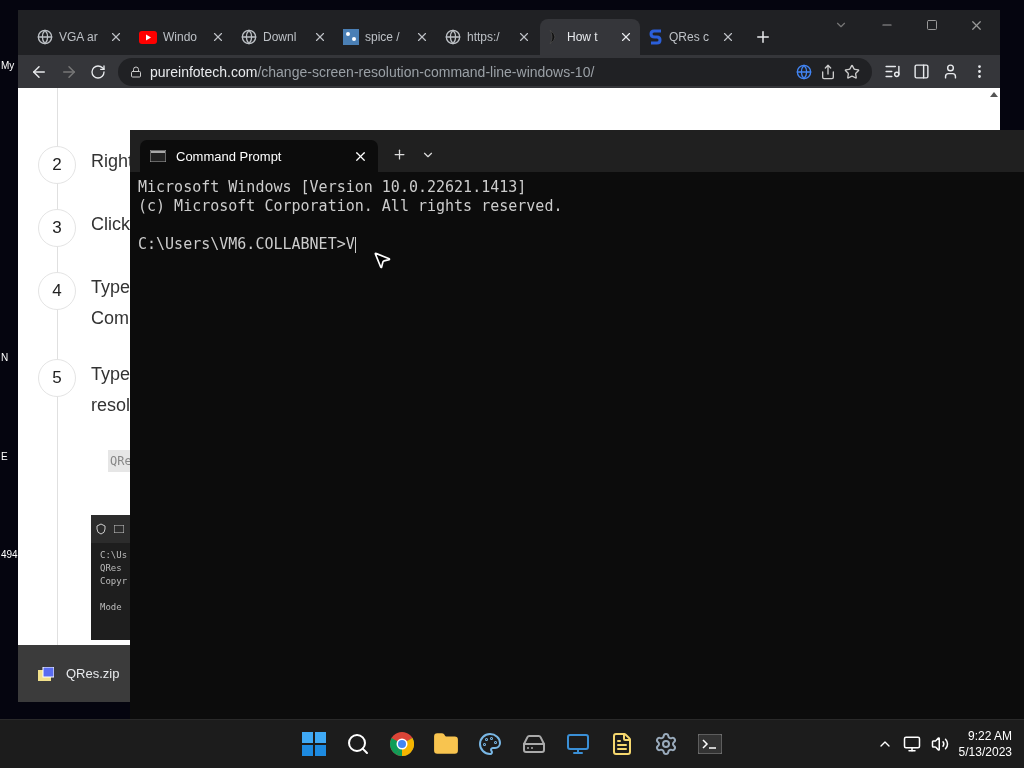 This screenshot has width=1024, height=768. I want to click on terminal-icon, so click(710, 744).